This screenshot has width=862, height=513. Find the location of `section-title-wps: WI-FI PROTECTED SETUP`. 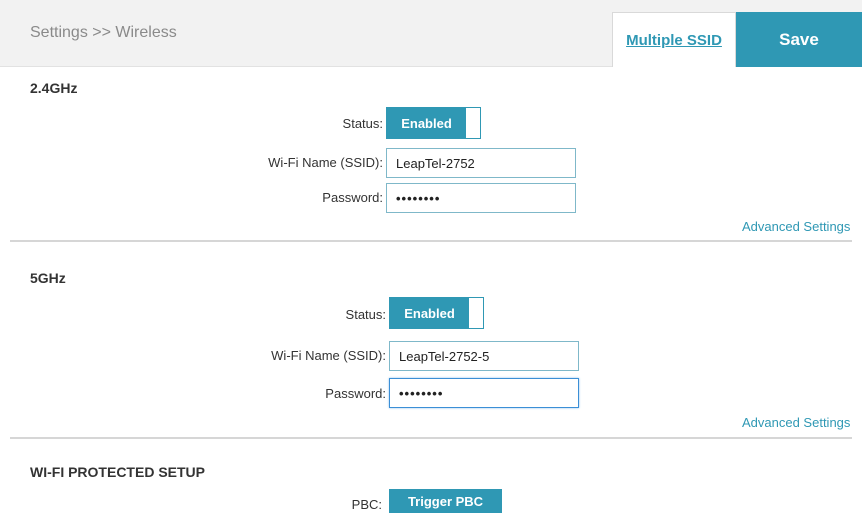

section-title-wps: WI-FI PROTECTED SETUP is located at coordinates (117, 472).